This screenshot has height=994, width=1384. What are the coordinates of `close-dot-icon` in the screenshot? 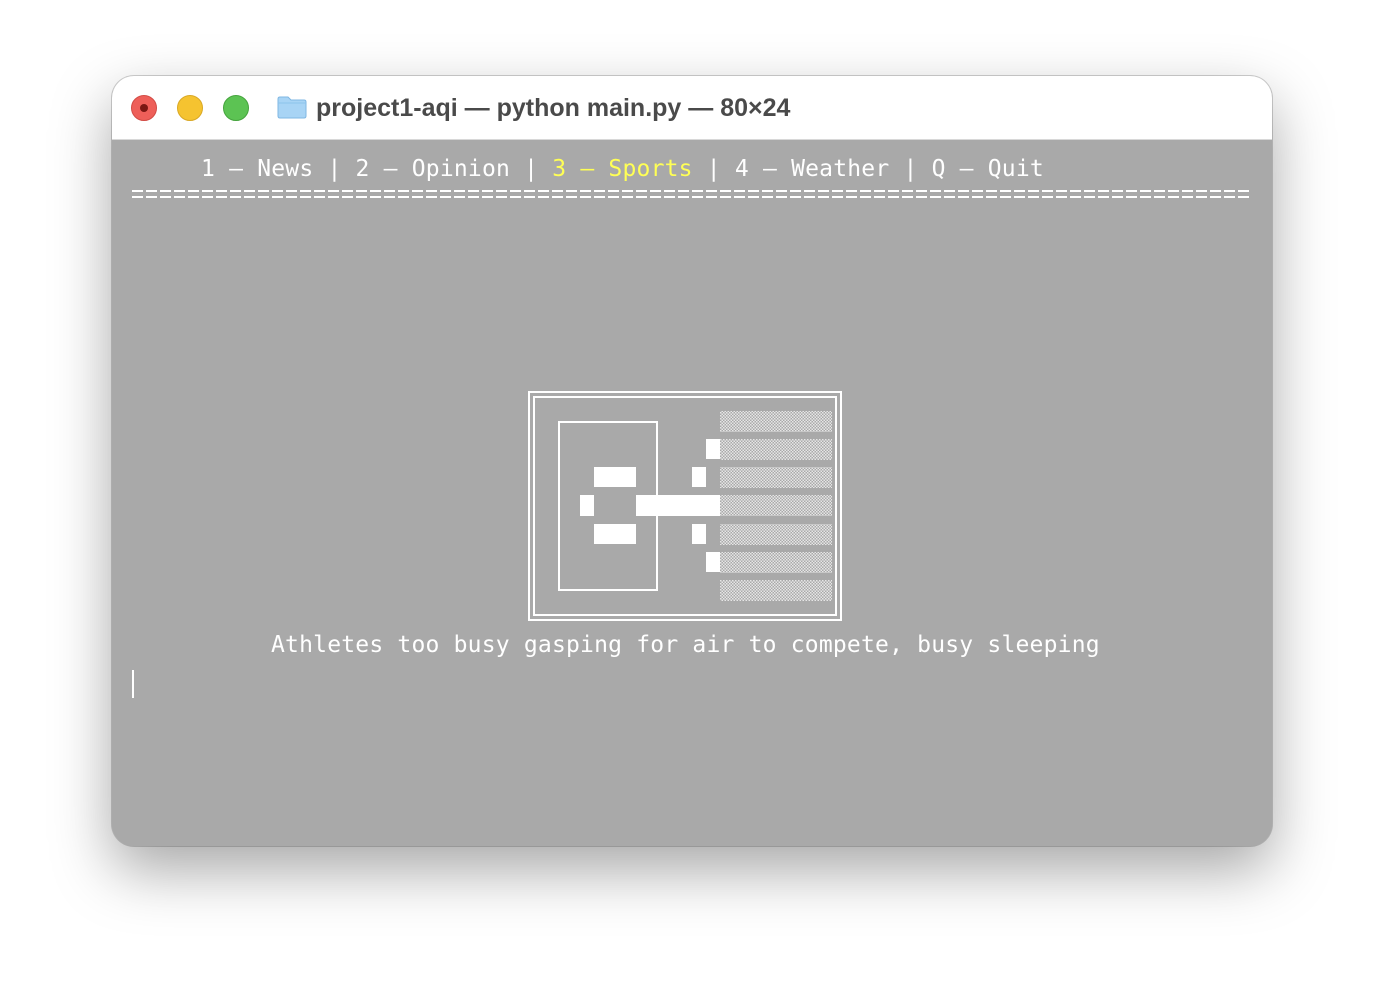 It's located at (144, 108).